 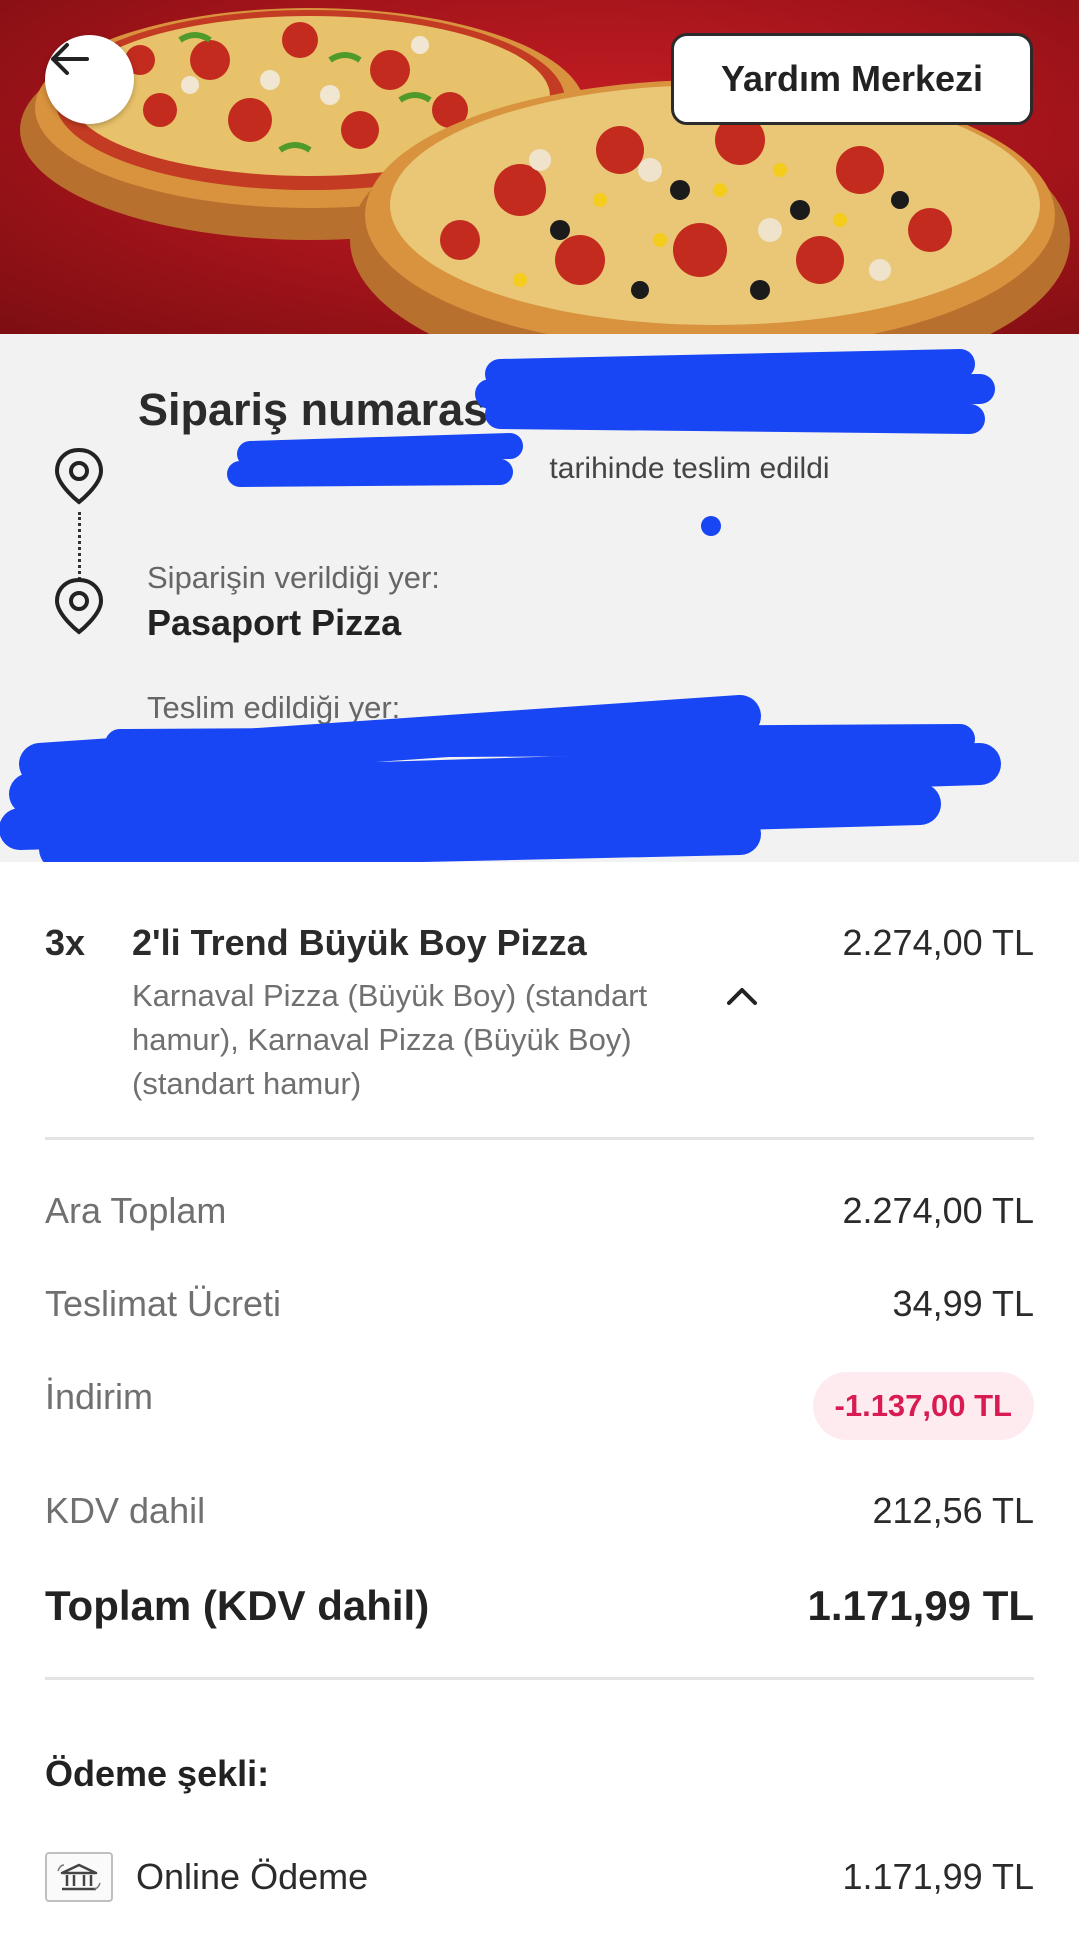 What do you see at coordinates (359, 942) in the screenshot?
I see `item-name: 2'li Trend Büyük Boy Pizza` at bounding box center [359, 942].